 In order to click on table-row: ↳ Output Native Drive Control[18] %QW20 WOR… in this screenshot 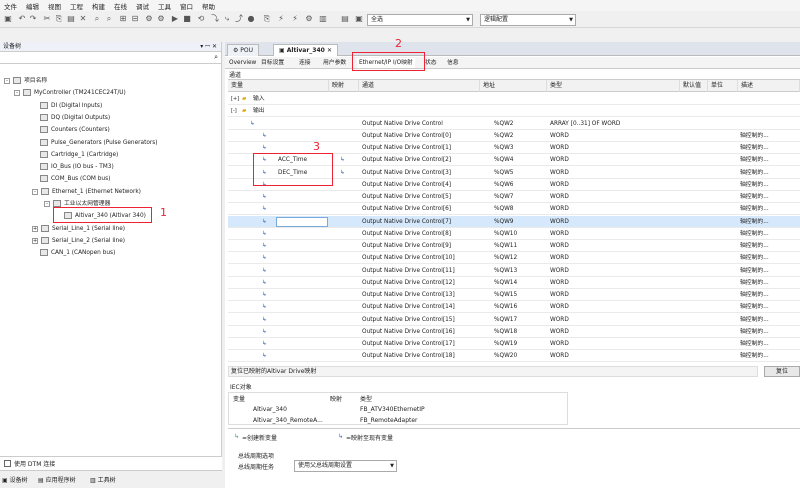, I will do `click(514, 356)`.